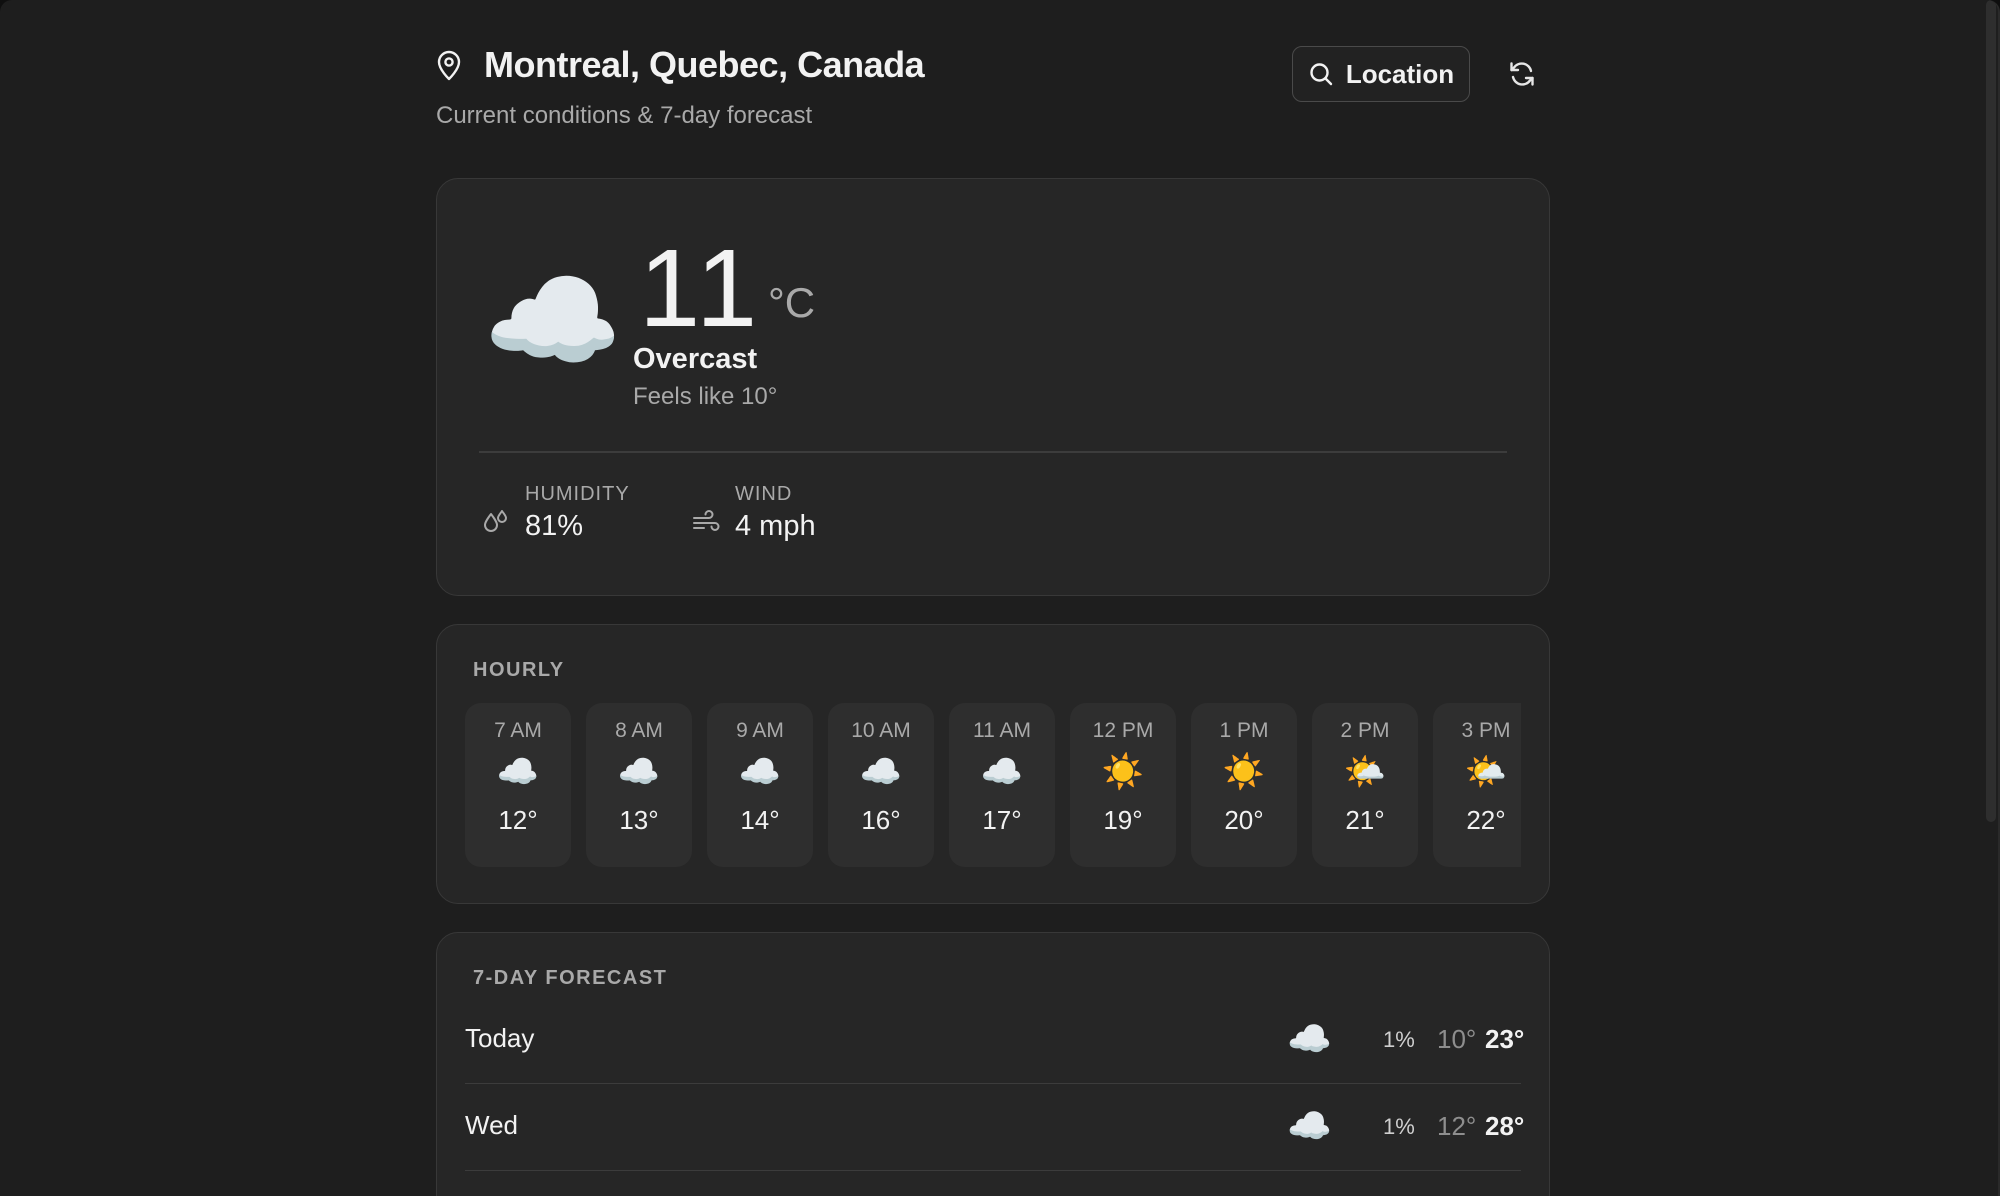 The height and width of the screenshot is (1196, 2000). I want to click on hour-item: 9 AM ☁️ 14°, so click(760, 785).